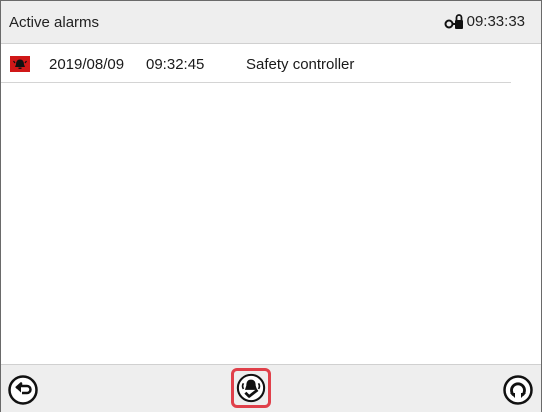  I want to click on mute-alarm-button, so click(251, 388).